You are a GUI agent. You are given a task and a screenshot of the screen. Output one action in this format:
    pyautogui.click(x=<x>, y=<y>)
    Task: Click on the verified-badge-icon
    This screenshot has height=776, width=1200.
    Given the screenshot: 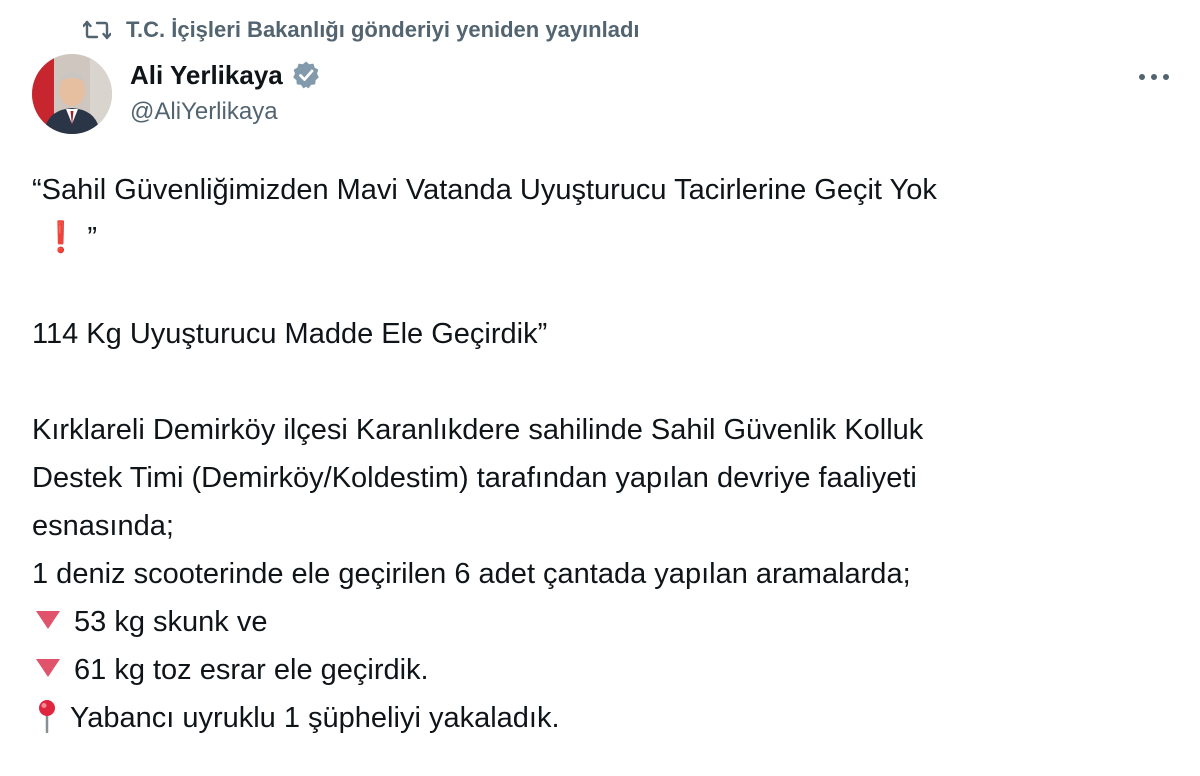 What is the action you would take?
    pyautogui.click(x=306, y=75)
    